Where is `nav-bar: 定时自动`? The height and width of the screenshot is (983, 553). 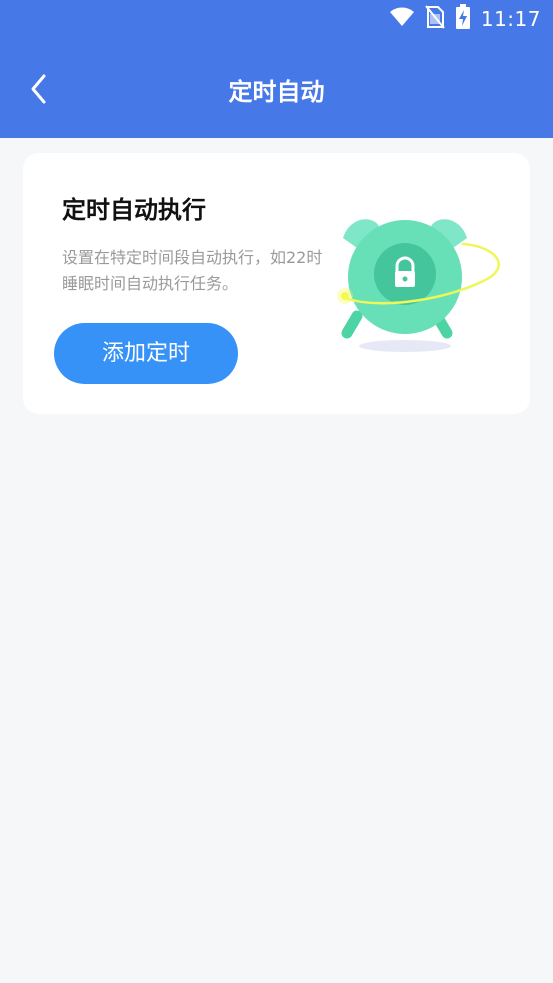
nav-bar: 定时自动 is located at coordinates (276, 92).